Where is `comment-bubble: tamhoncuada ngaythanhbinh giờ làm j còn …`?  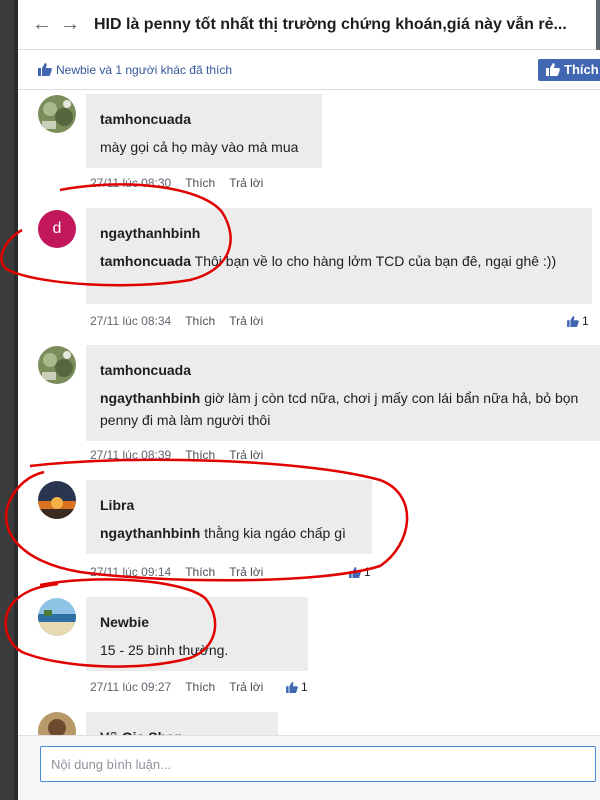
comment-bubble: tamhoncuada ngaythanhbinh giờ làm j còn … is located at coordinates (343, 393).